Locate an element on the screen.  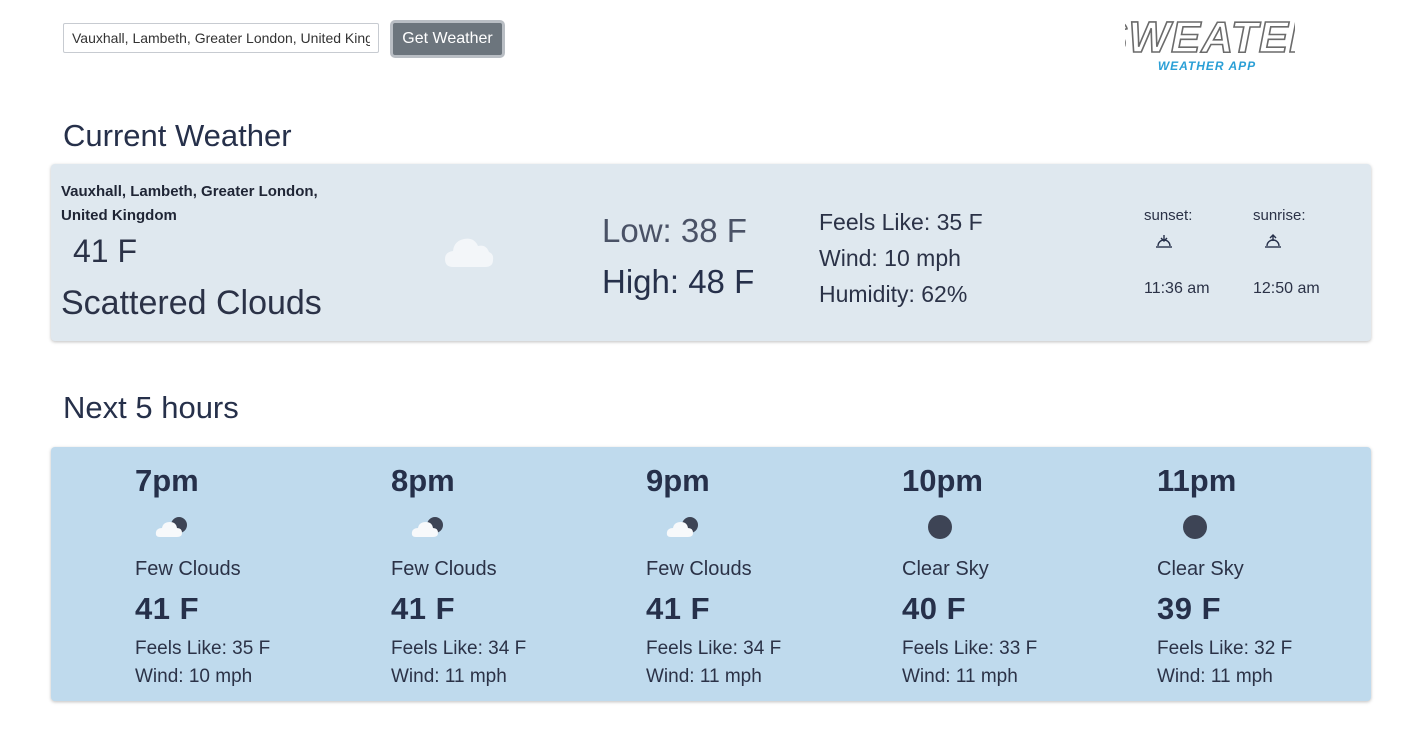
hour-temperature: 39 F is located at coordinates (1189, 608).